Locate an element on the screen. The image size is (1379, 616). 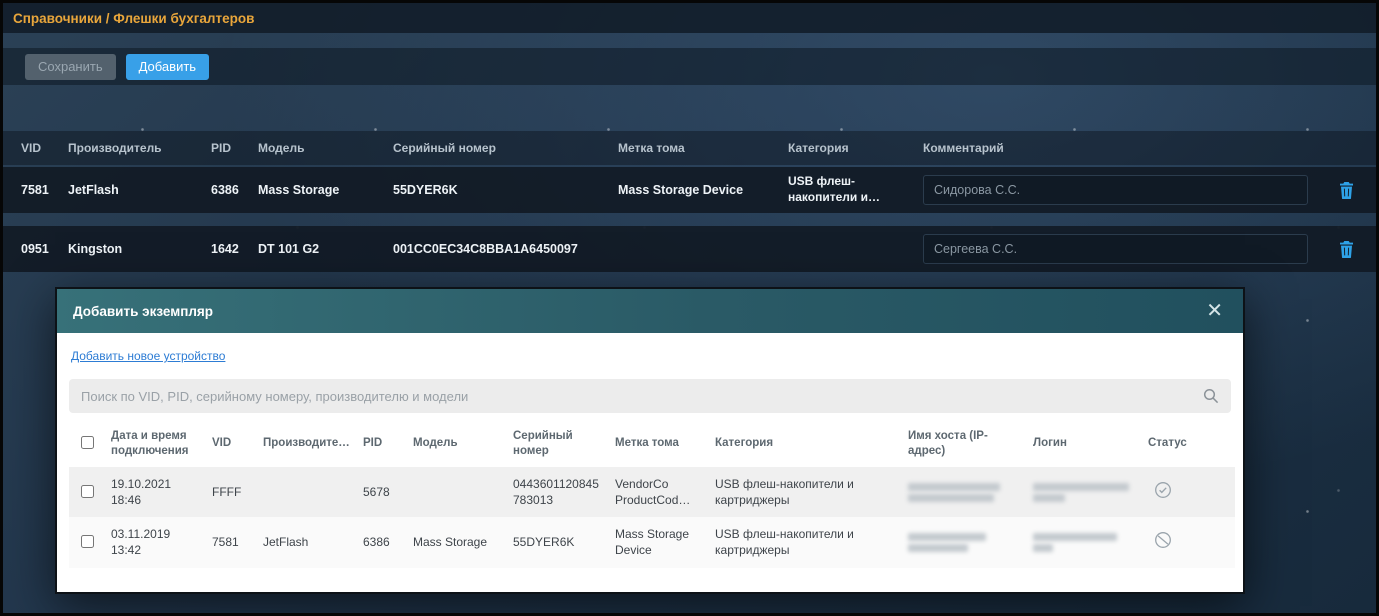
add-button: Добавить is located at coordinates (167, 66).